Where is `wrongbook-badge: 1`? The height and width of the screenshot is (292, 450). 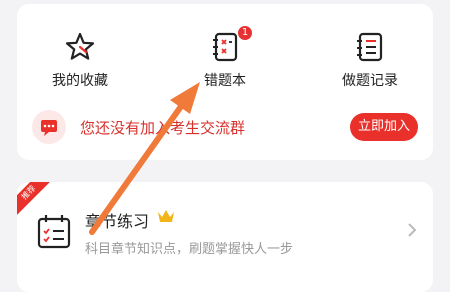 wrongbook-badge: 1 is located at coordinates (245, 33).